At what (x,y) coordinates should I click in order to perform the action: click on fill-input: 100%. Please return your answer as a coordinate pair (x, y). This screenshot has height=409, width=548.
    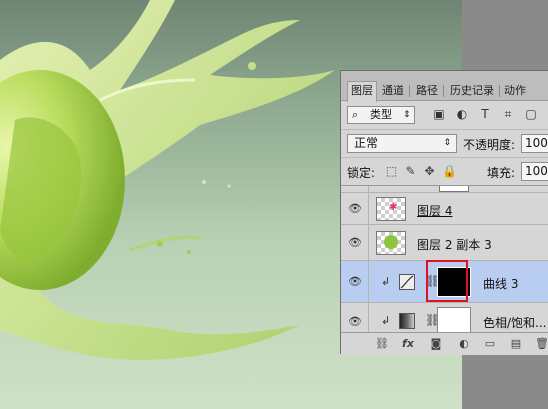
    Looking at the image, I should click on (534, 171).